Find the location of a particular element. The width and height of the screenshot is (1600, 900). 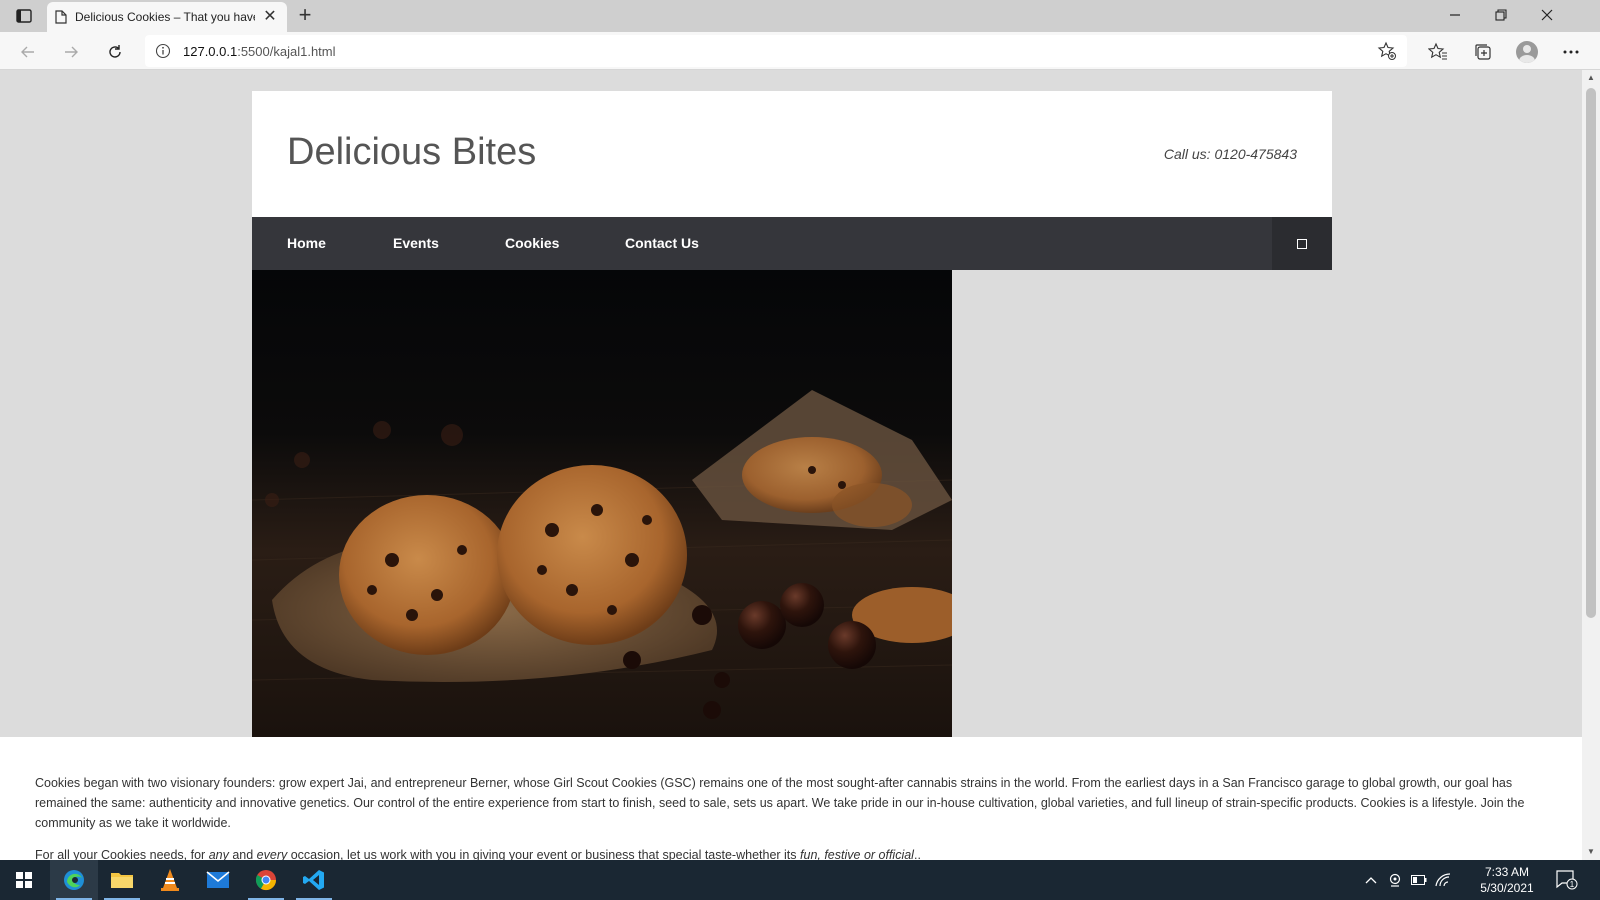

wifi-icon is located at coordinates (1443, 880).